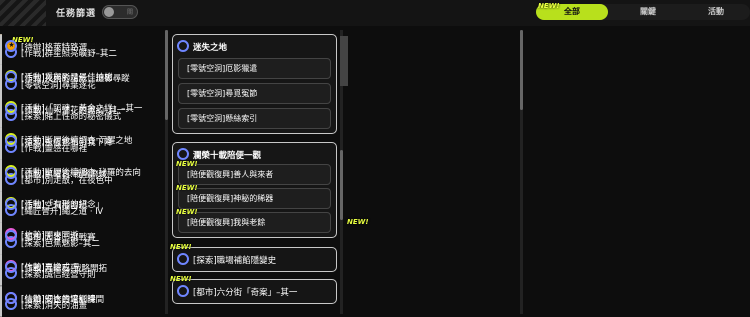 The height and width of the screenshot is (317, 750). Describe the element at coordinates (76, 13) in the screenshot. I see `filter-label: 任務篩選` at that location.